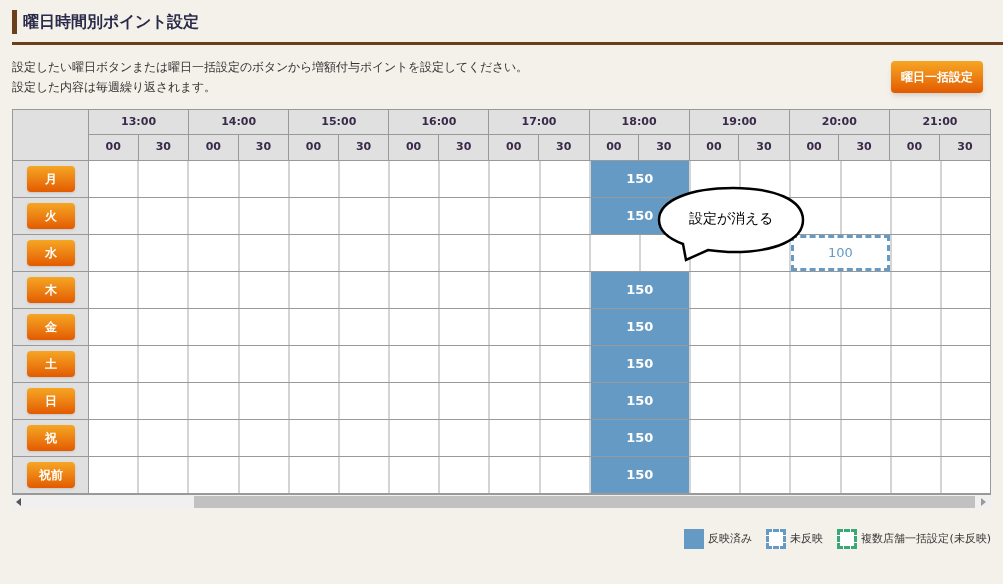 The image size is (1003, 584). Describe the element at coordinates (339, 122) in the screenshot. I see `hour-header: 15:00` at that location.